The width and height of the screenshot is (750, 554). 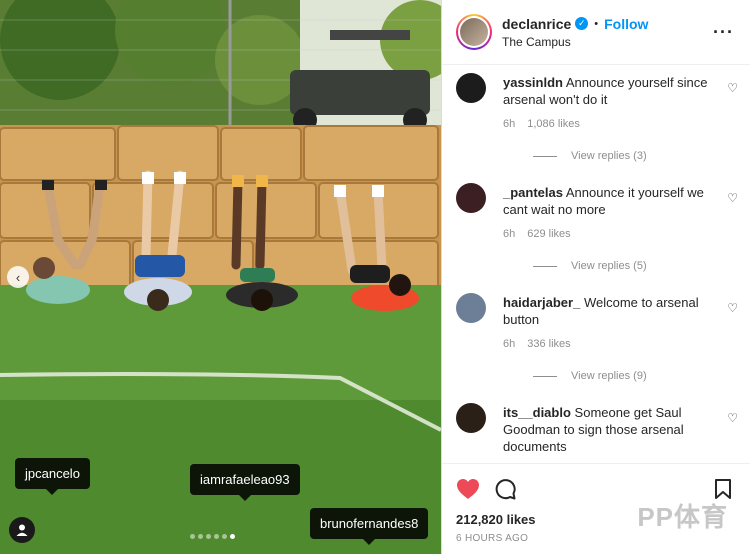 What do you see at coordinates (492, 538) in the screenshot?
I see `post-timestamp: 6 HOURS AGO` at bounding box center [492, 538].